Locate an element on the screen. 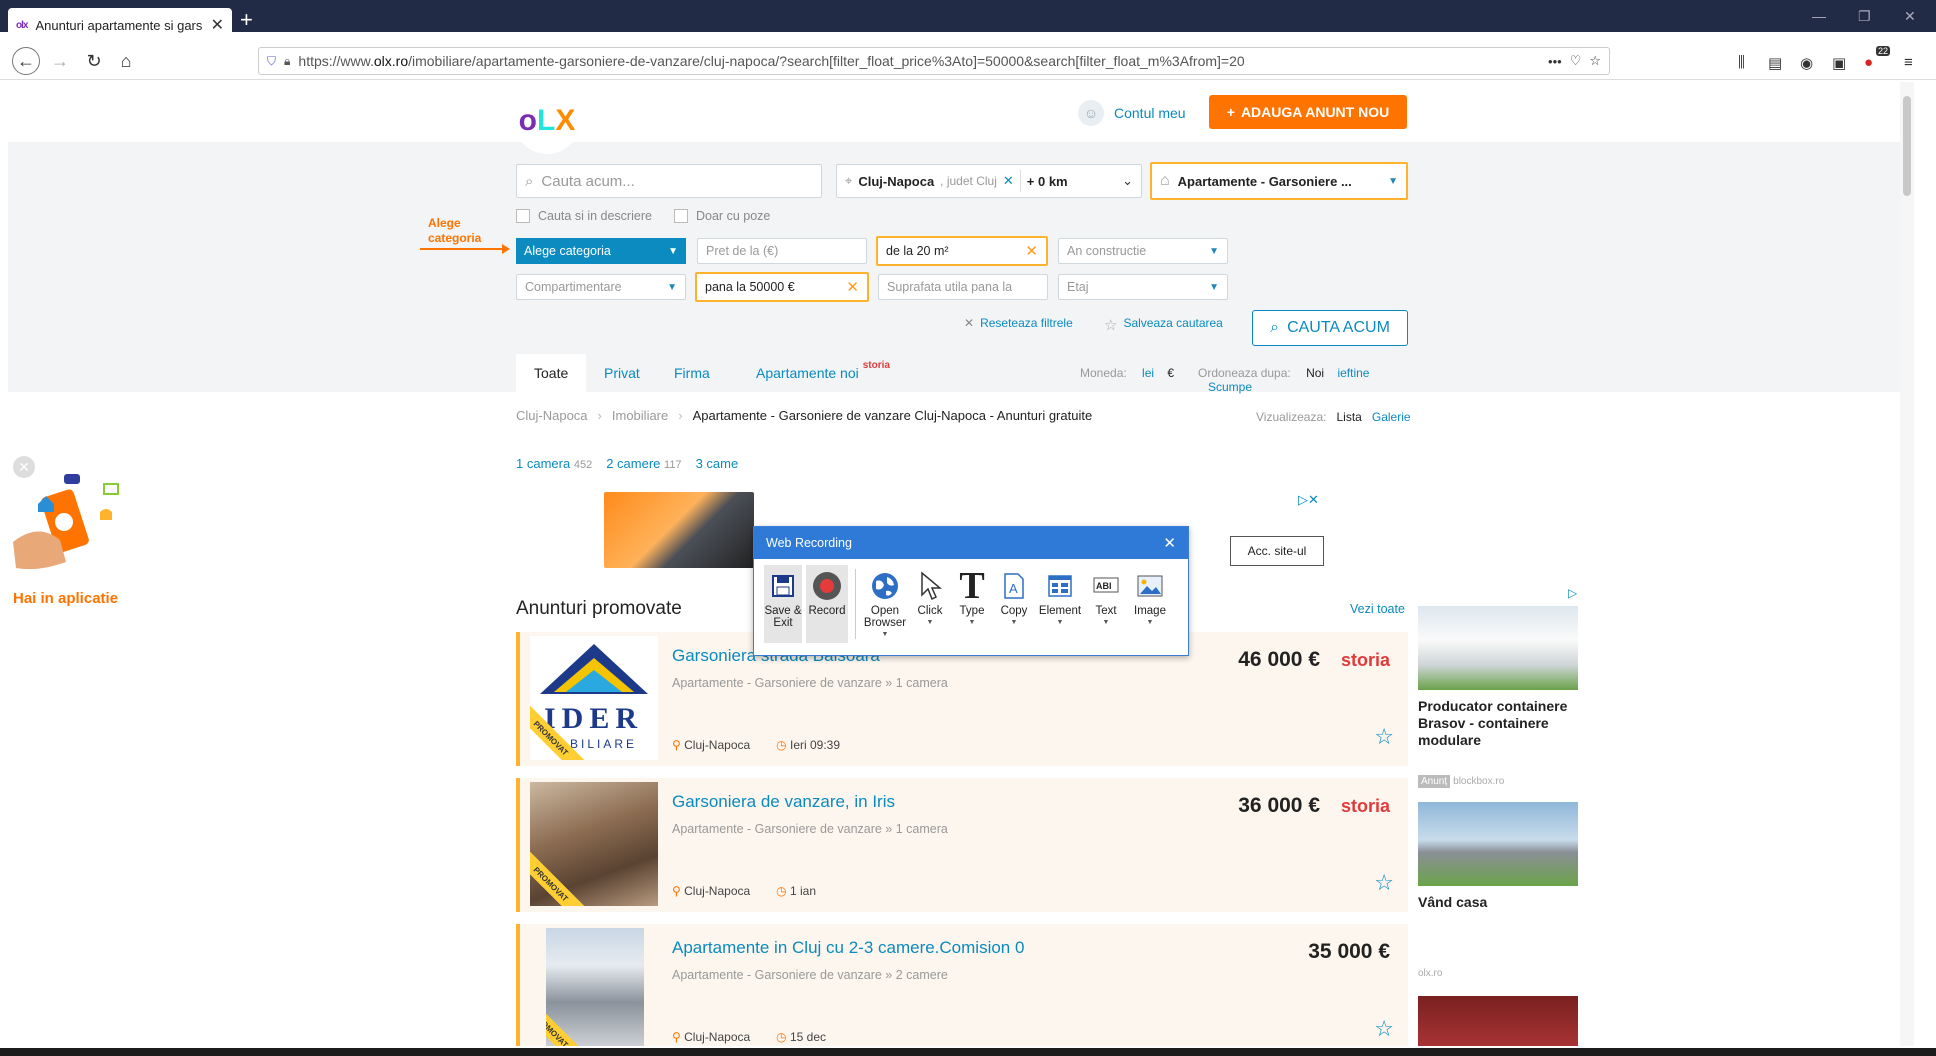 The width and height of the screenshot is (1936, 1056). copy-button: A Copy ▼ is located at coordinates (1014, 604).